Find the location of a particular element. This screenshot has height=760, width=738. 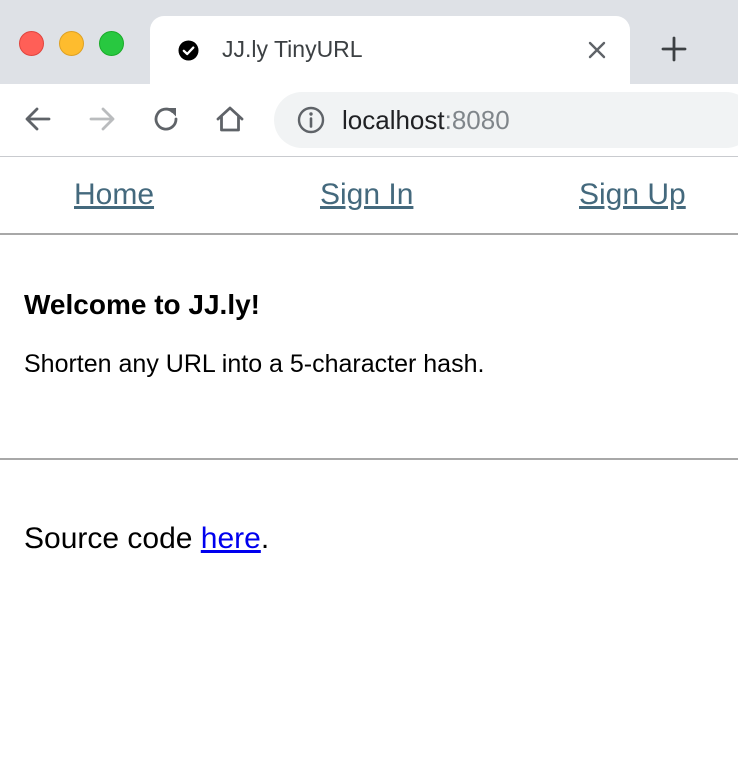

footer-prefix: Source code is located at coordinates (112, 538).